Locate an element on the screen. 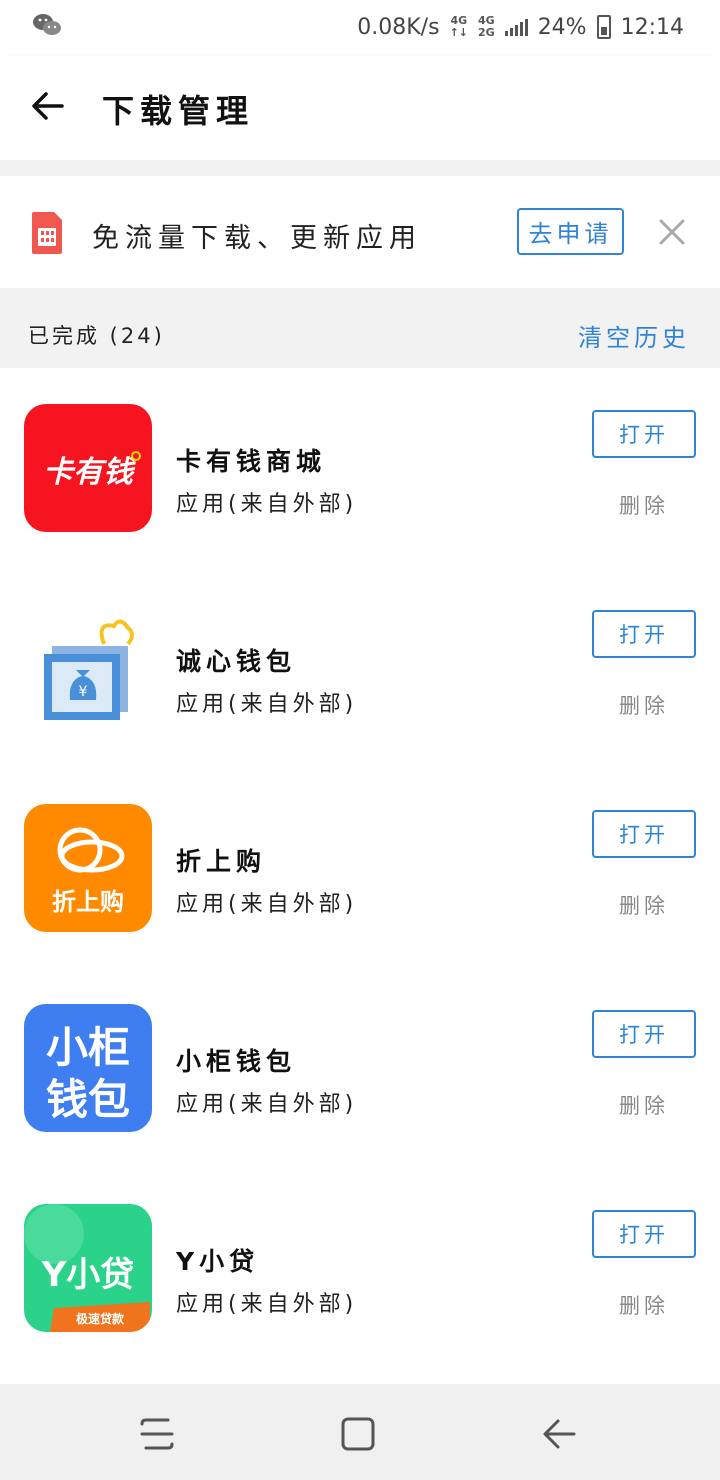 This screenshot has width=720, height=1480. app-icon-kayouqian: 卡有钱 is located at coordinates (88, 468).